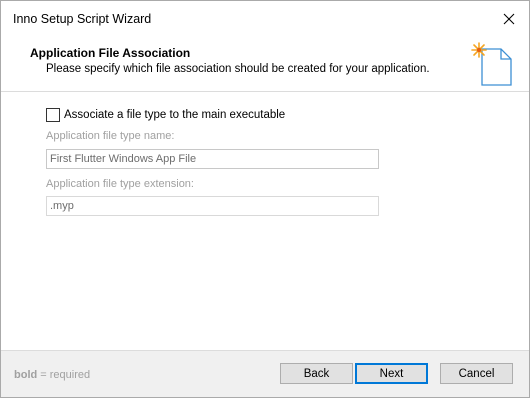 This screenshot has width=530, height=398. Describe the element at coordinates (26, 375) in the screenshot. I see `required-hint-bold: bold` at that location.